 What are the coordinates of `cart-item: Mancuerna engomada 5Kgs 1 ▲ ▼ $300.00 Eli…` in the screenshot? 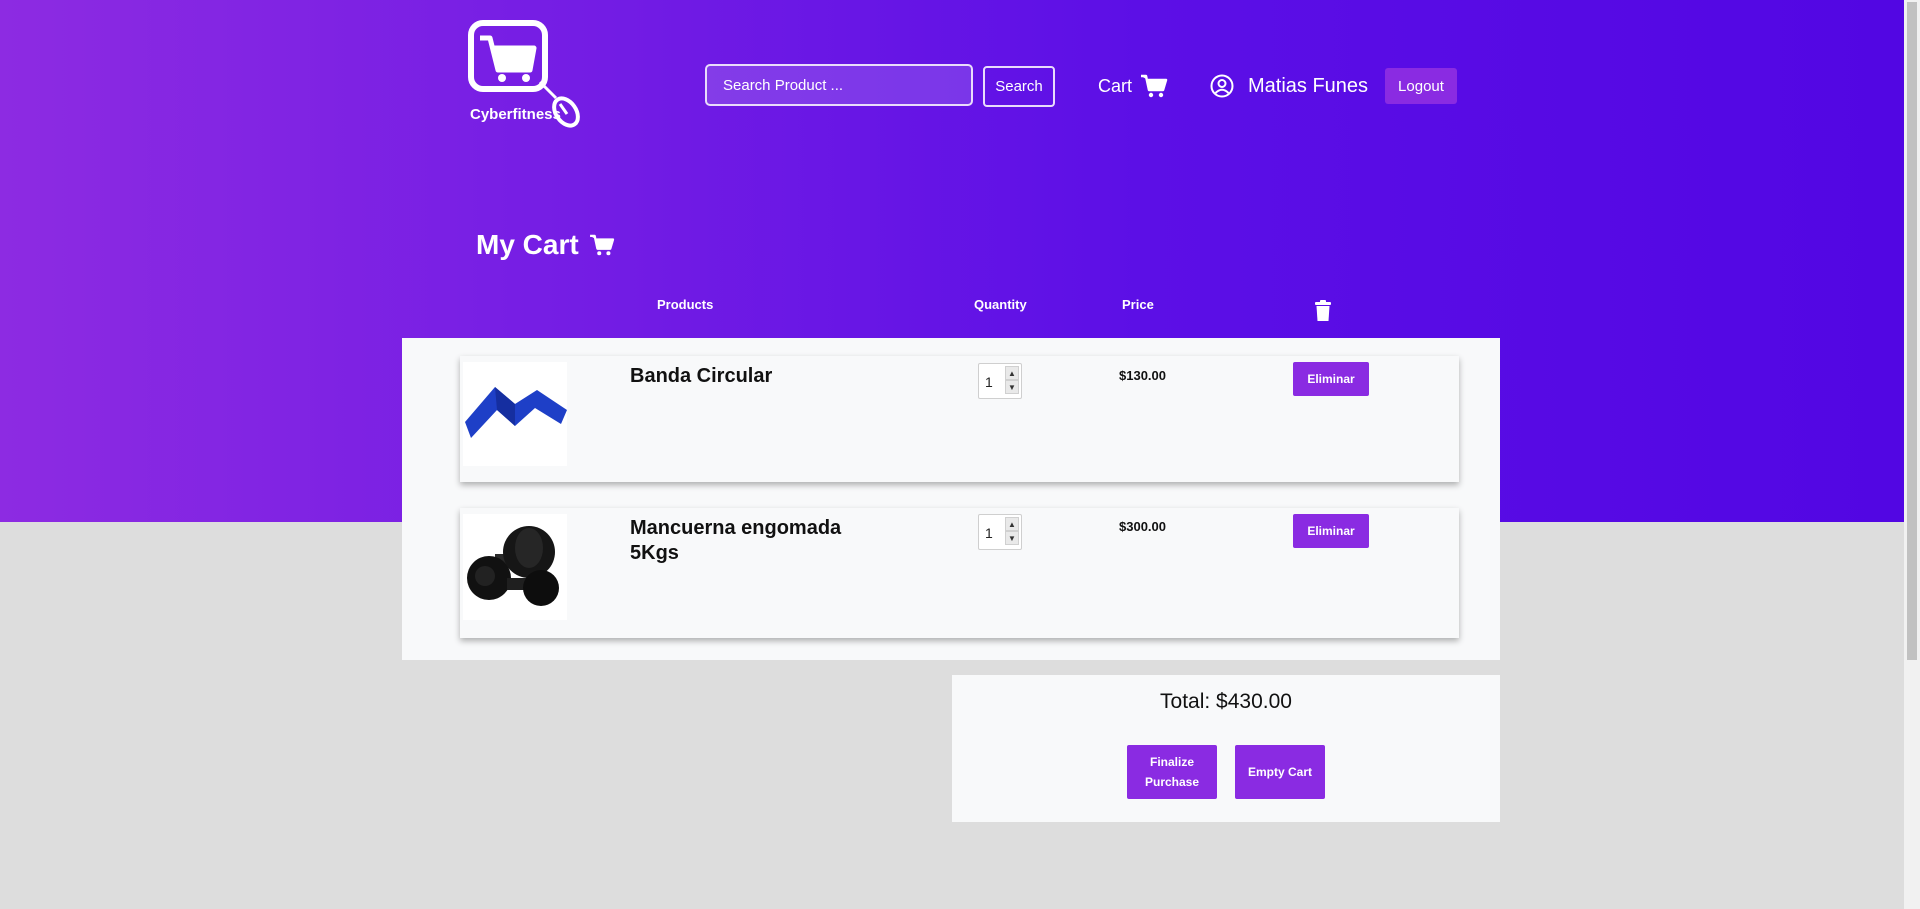 It's located at (959, 573).